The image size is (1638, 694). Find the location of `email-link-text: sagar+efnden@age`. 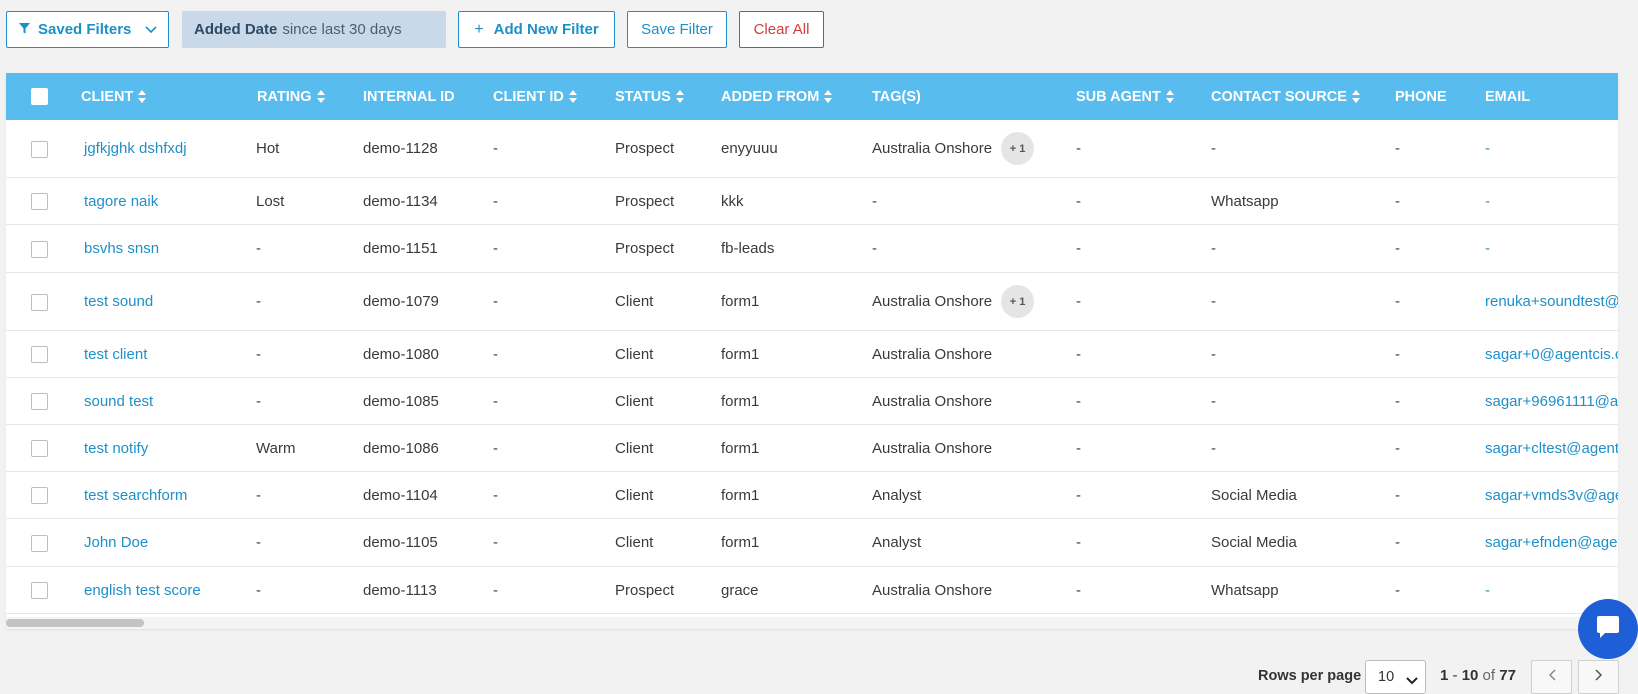

email-link-text: sagar+efnden@age is located at coordinates (1551, 542).